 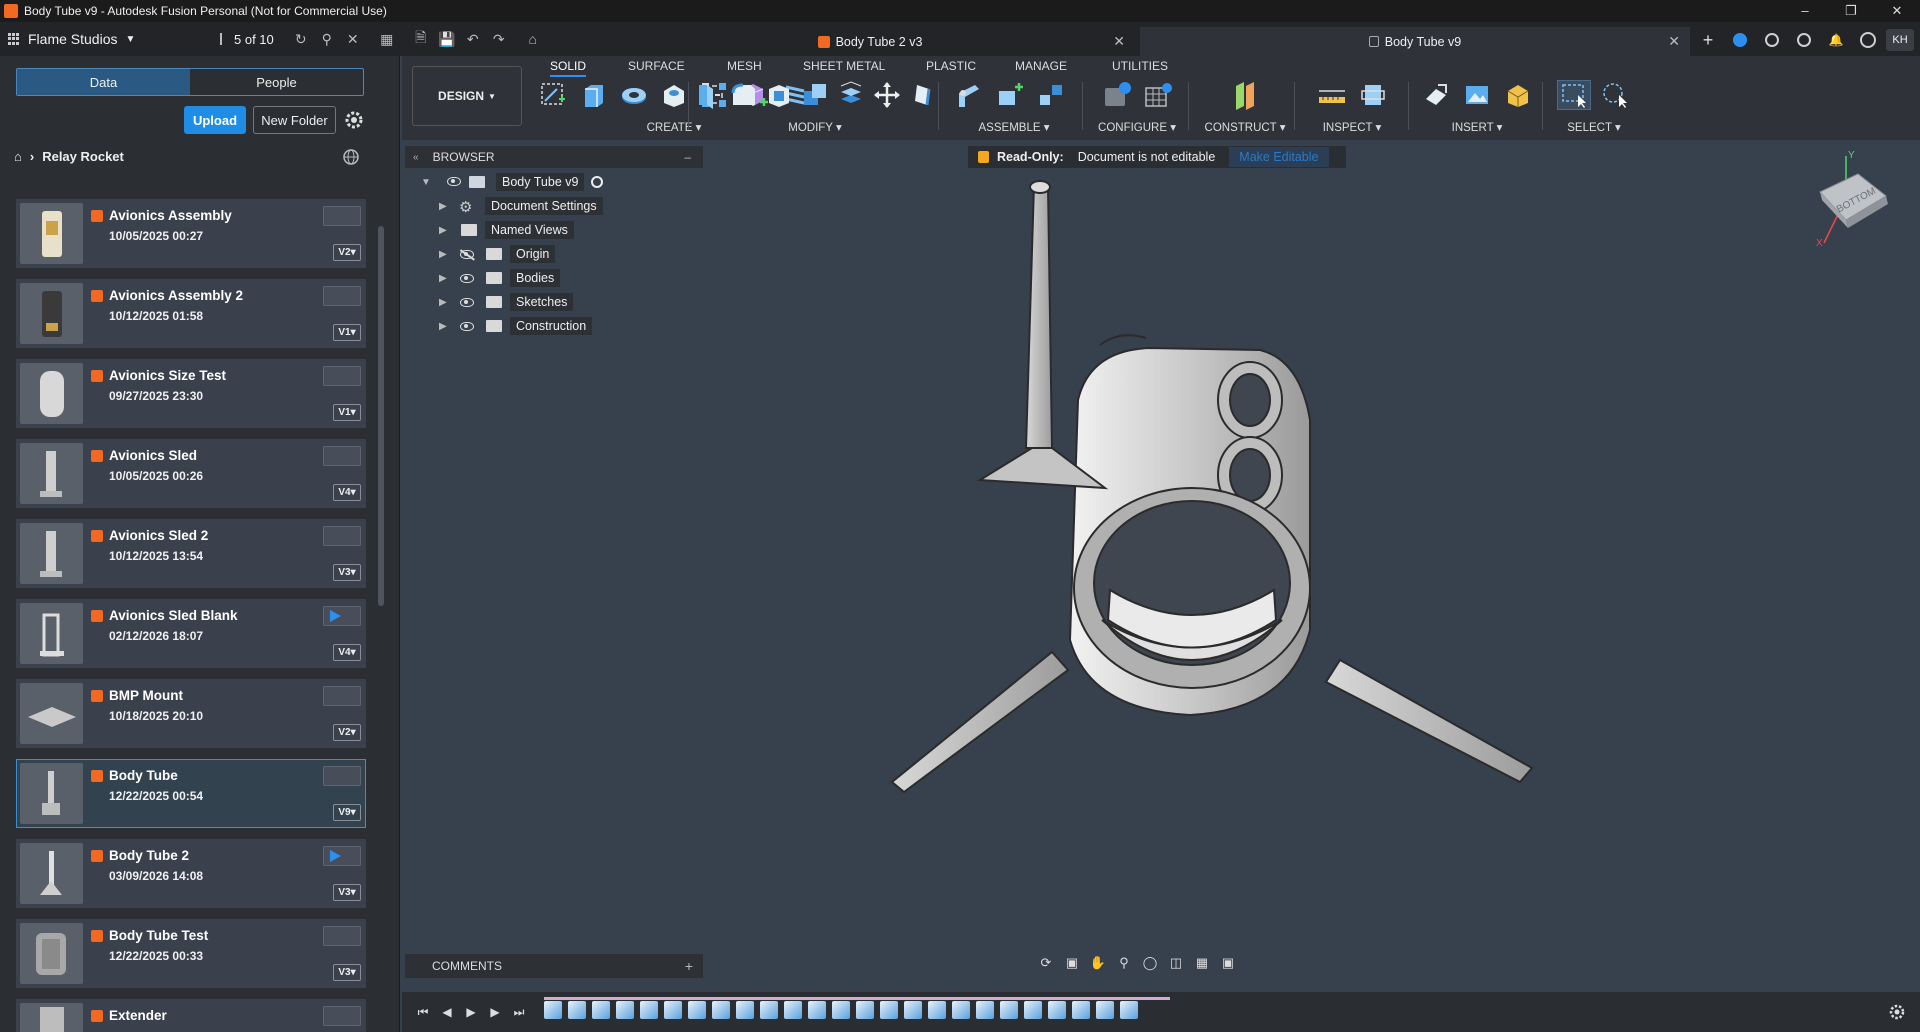 I want to click on timeline-track, so click(x=857, y=998).